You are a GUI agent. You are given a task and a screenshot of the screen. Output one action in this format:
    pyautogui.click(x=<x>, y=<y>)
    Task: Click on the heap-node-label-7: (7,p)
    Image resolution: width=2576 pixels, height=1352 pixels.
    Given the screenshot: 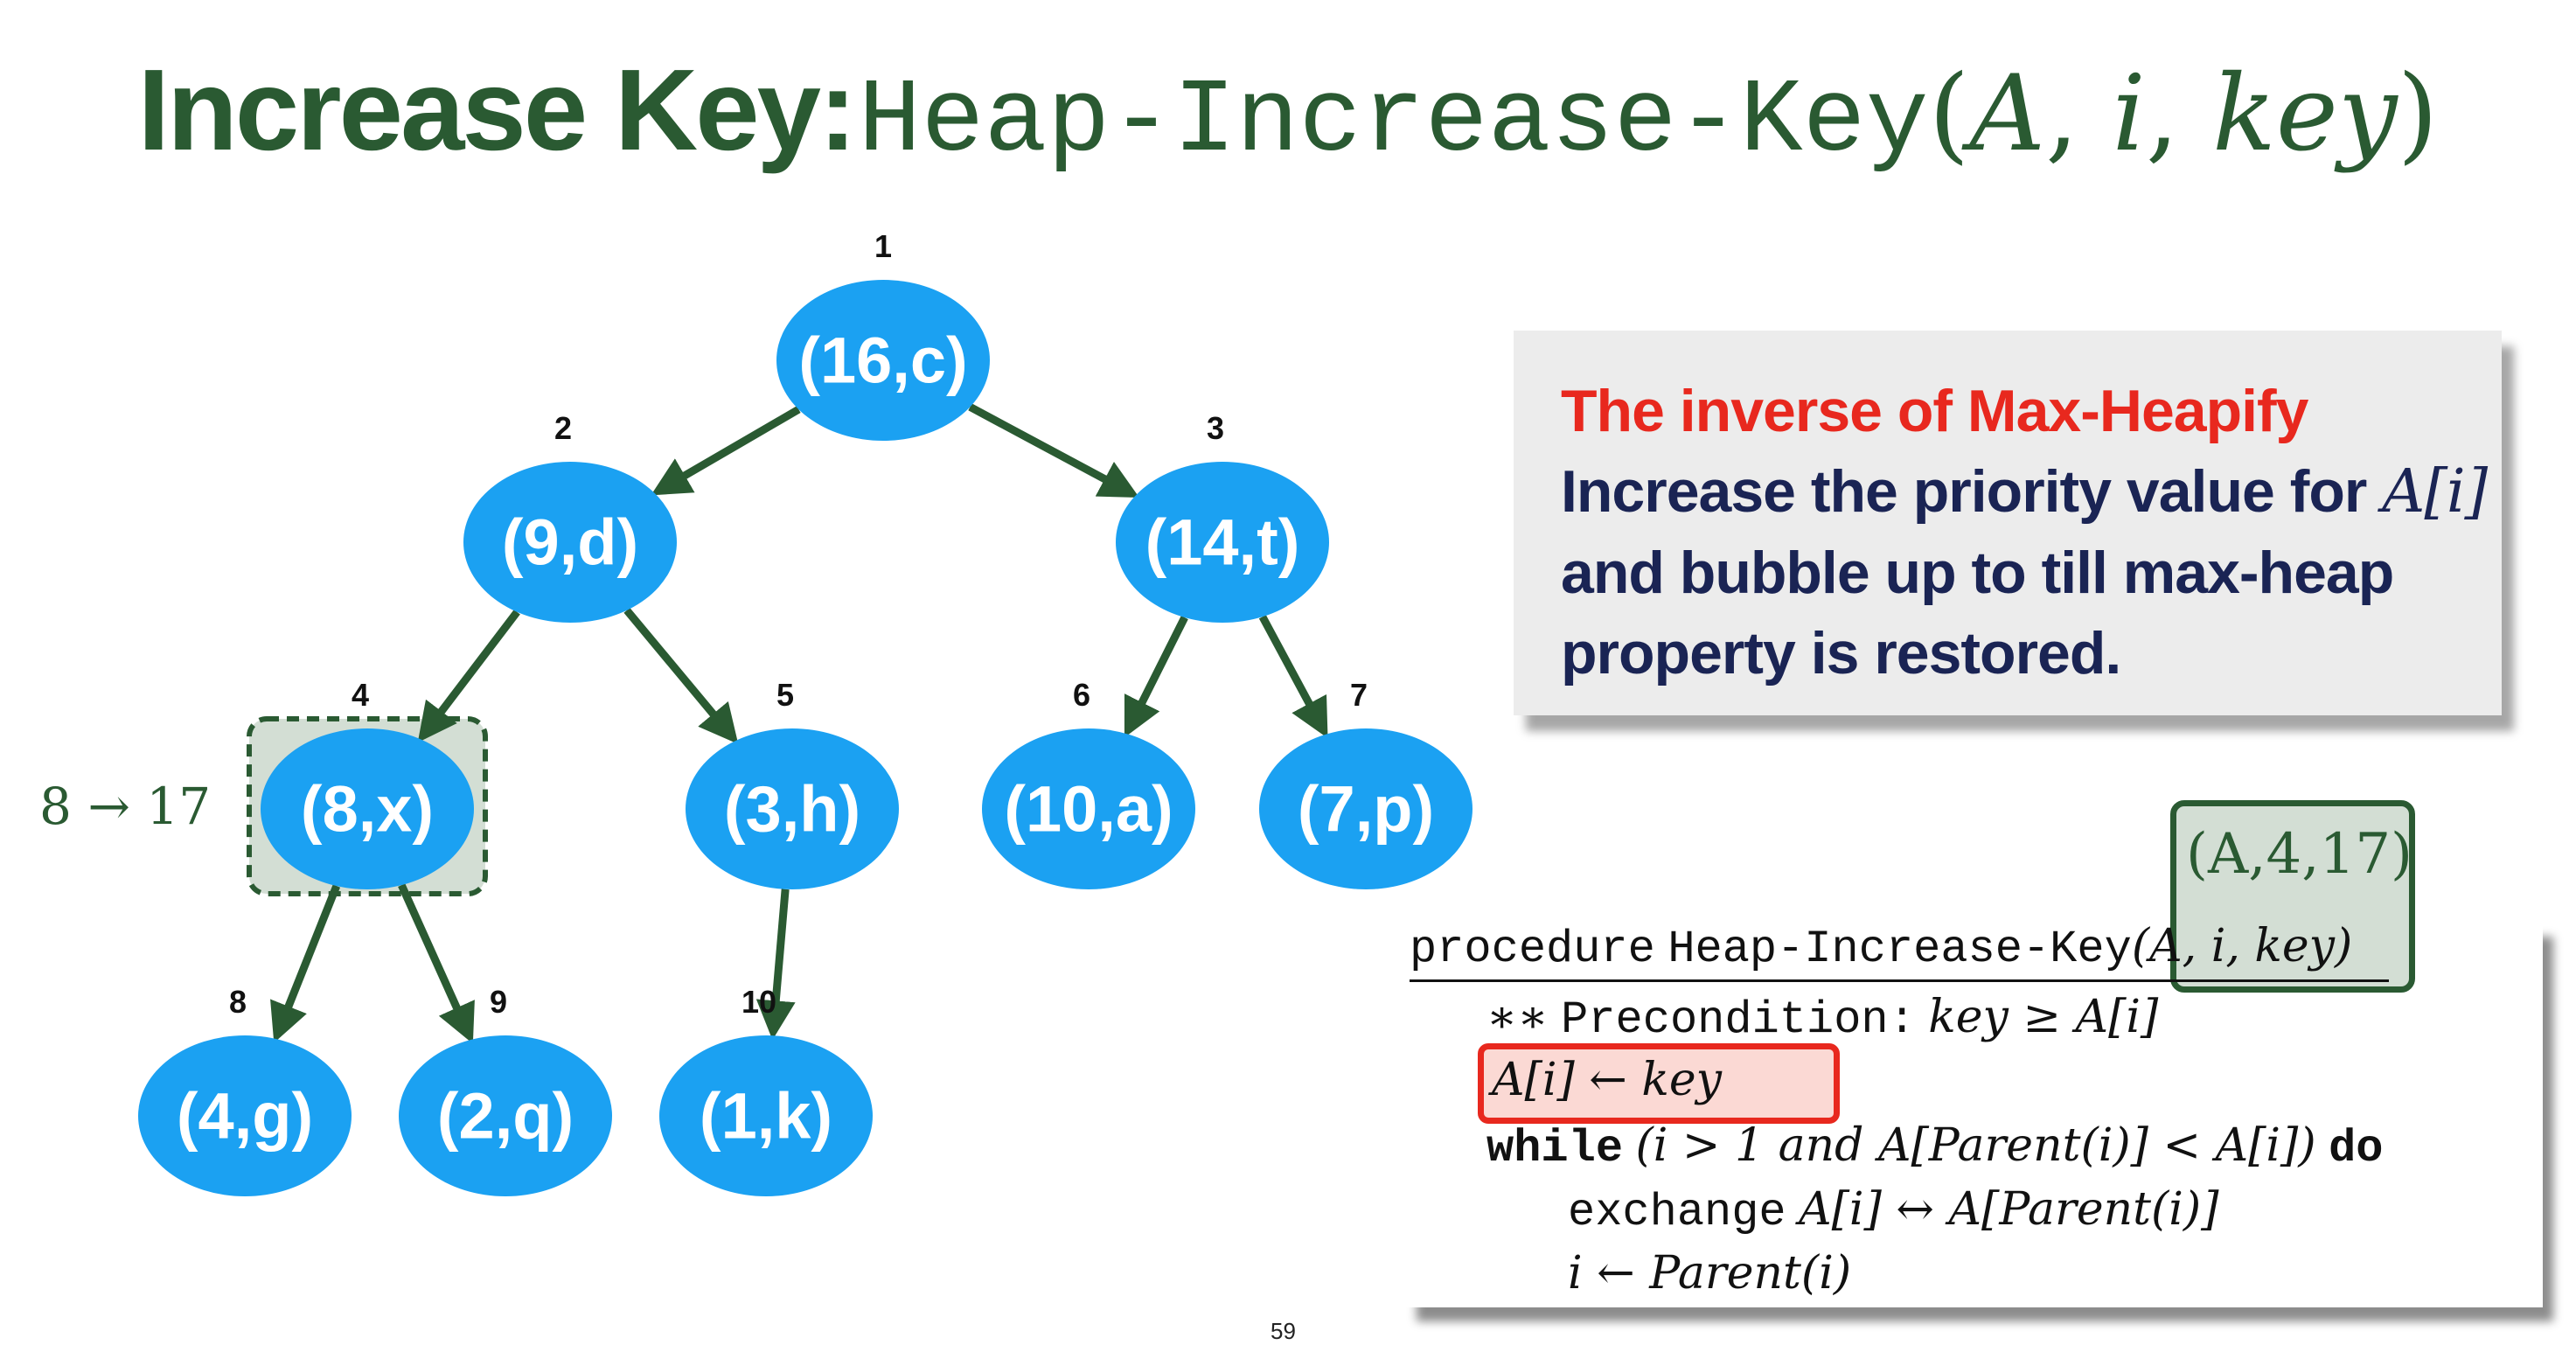 What is the action you would take?
    pyautogui.click(x=1366, y=809)
    